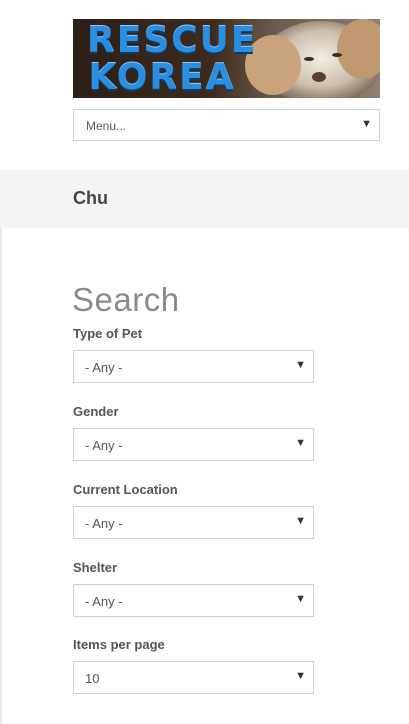 This screenshot has width=409, height=724. I want to click on current-location-value: - Any -, so click(104, 523).